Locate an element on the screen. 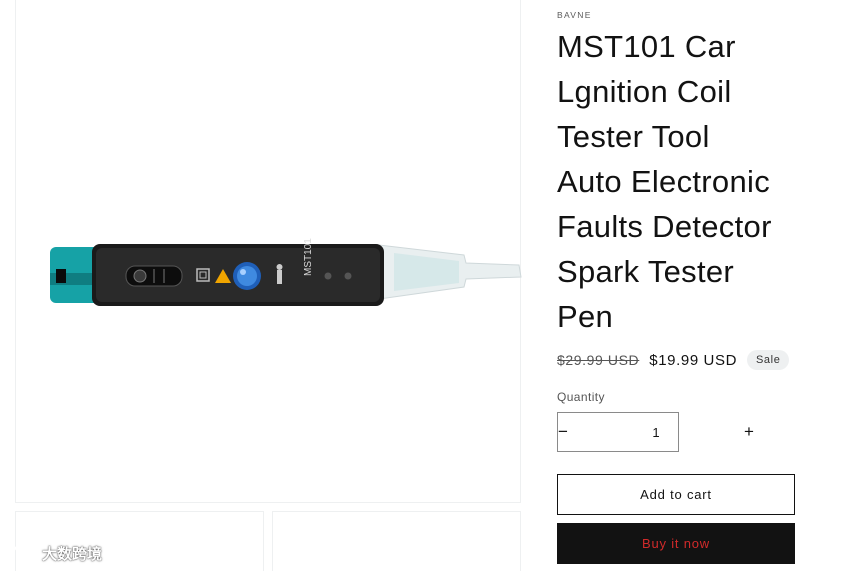 This screenshot has height=571, width=865. quantity-input is located at coordinates (655, 432).